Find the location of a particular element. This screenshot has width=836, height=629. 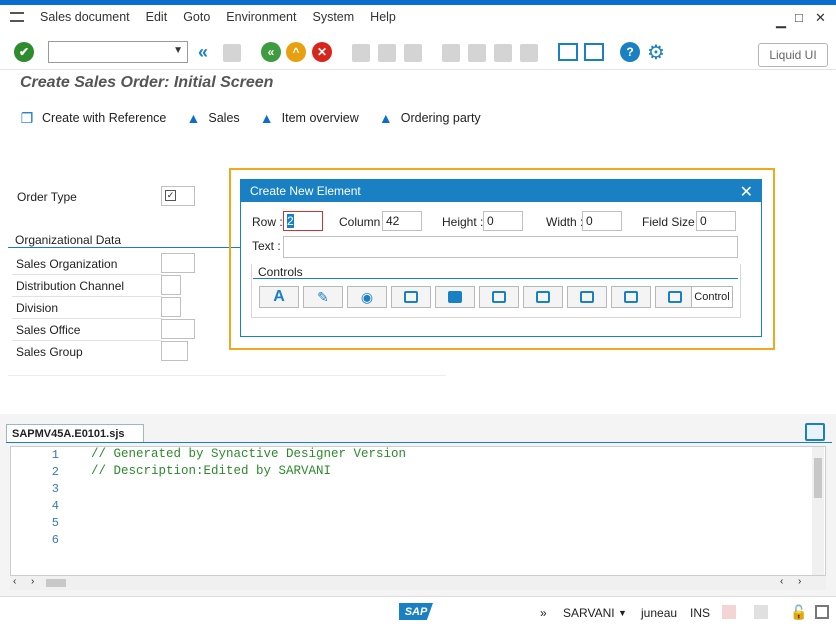

previous-page-icon is located at coordinates (477, 53).